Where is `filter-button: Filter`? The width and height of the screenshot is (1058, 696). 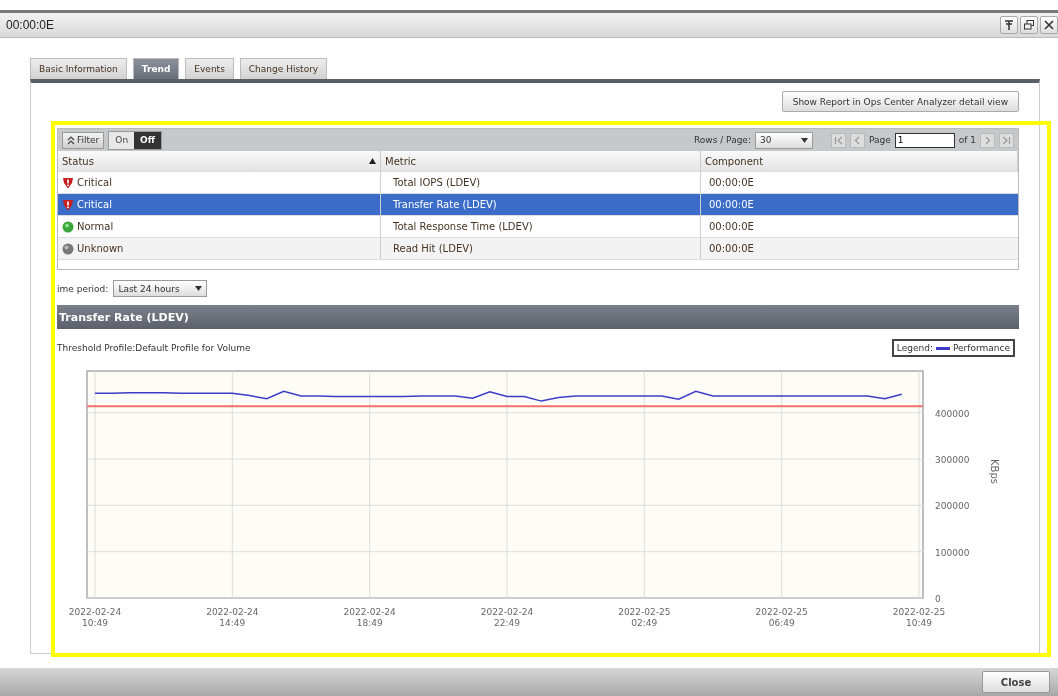
filter-button: Filter is located at coordinates (83, 140).